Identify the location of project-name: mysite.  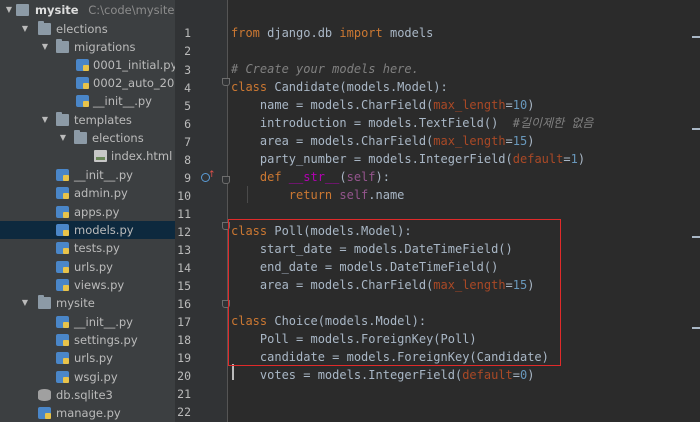
(57, 10).